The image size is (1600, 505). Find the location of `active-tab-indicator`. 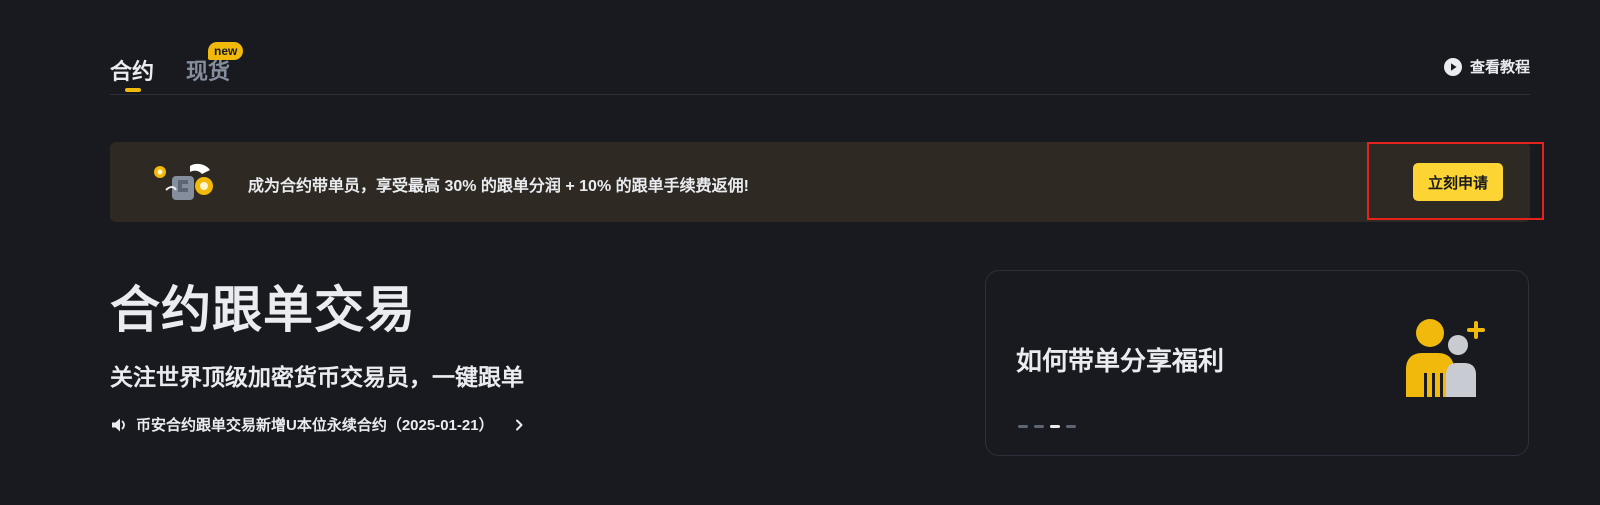

active-tab-indicator is located at coordinates (133, 90).